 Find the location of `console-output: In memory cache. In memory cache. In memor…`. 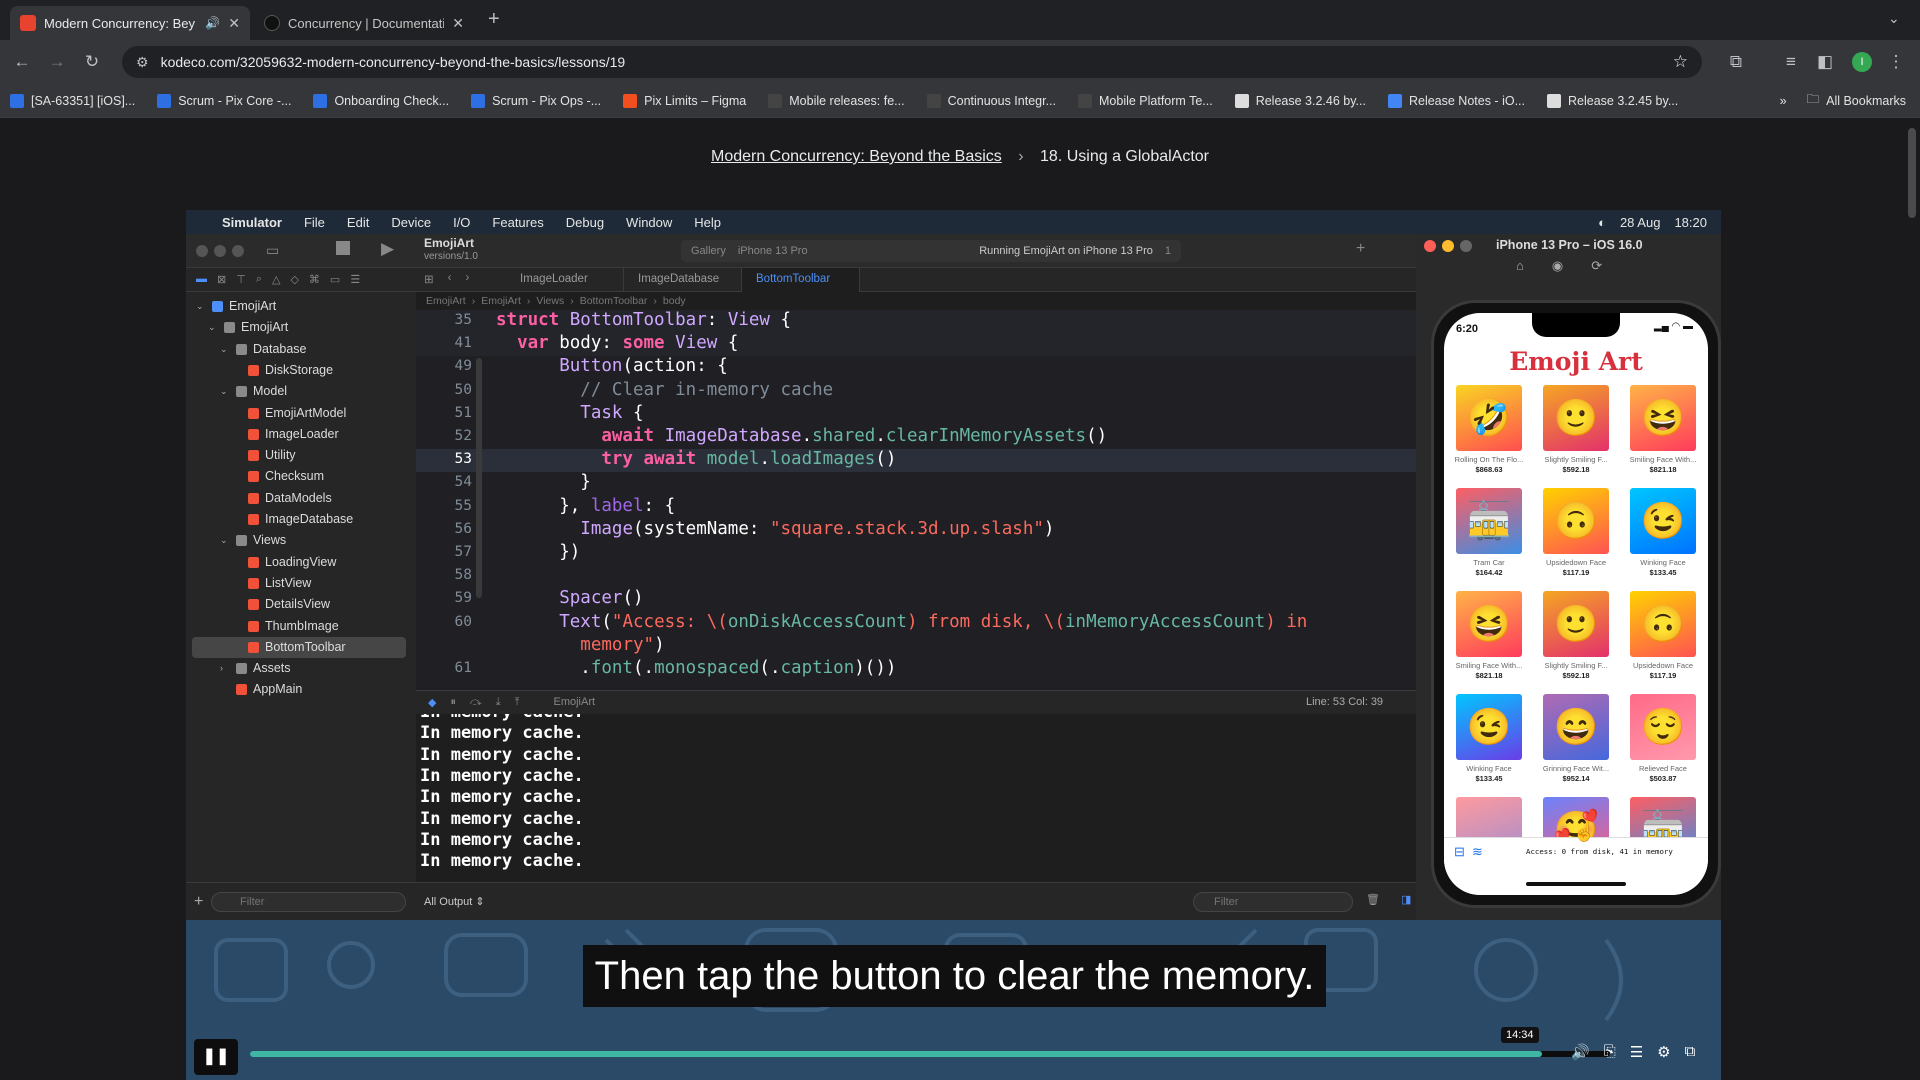

console-output: In memory cache. In memory cache. In memor… is located at coordinates (923, 798).